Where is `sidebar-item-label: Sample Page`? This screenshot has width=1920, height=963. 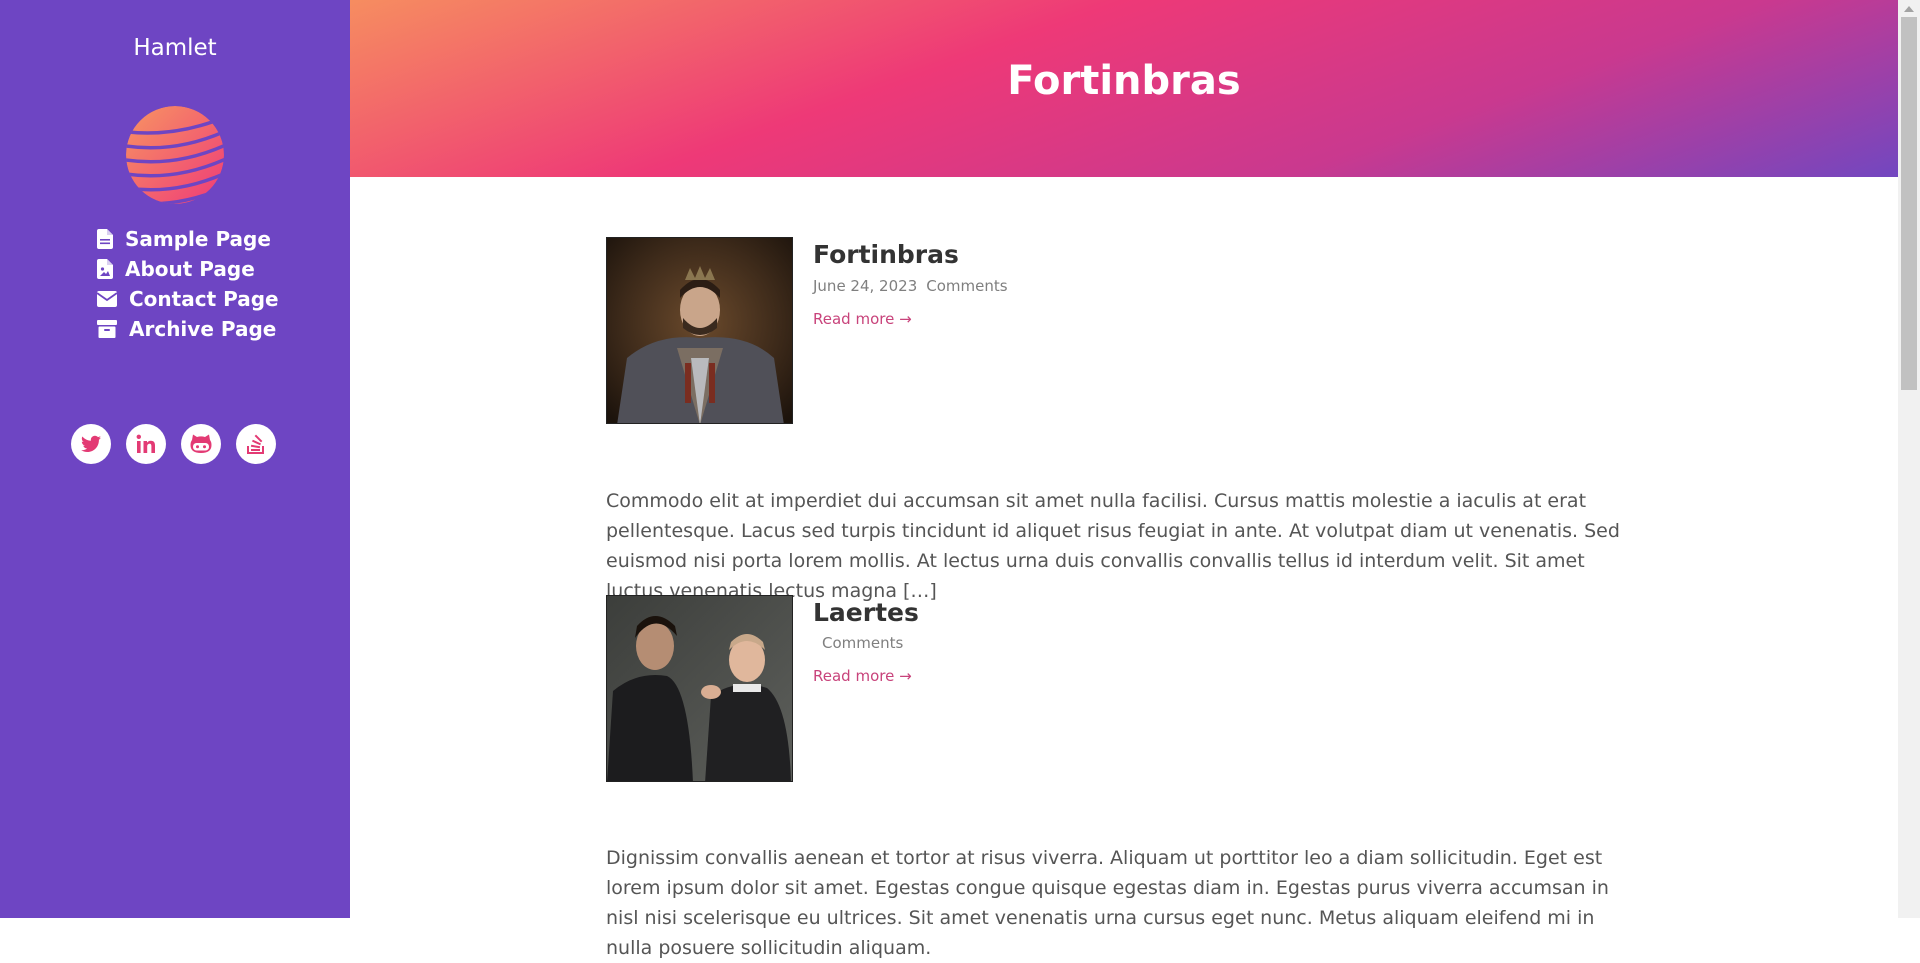 sidebar-item-label: Sample Page is located at coordinates (198, 239).